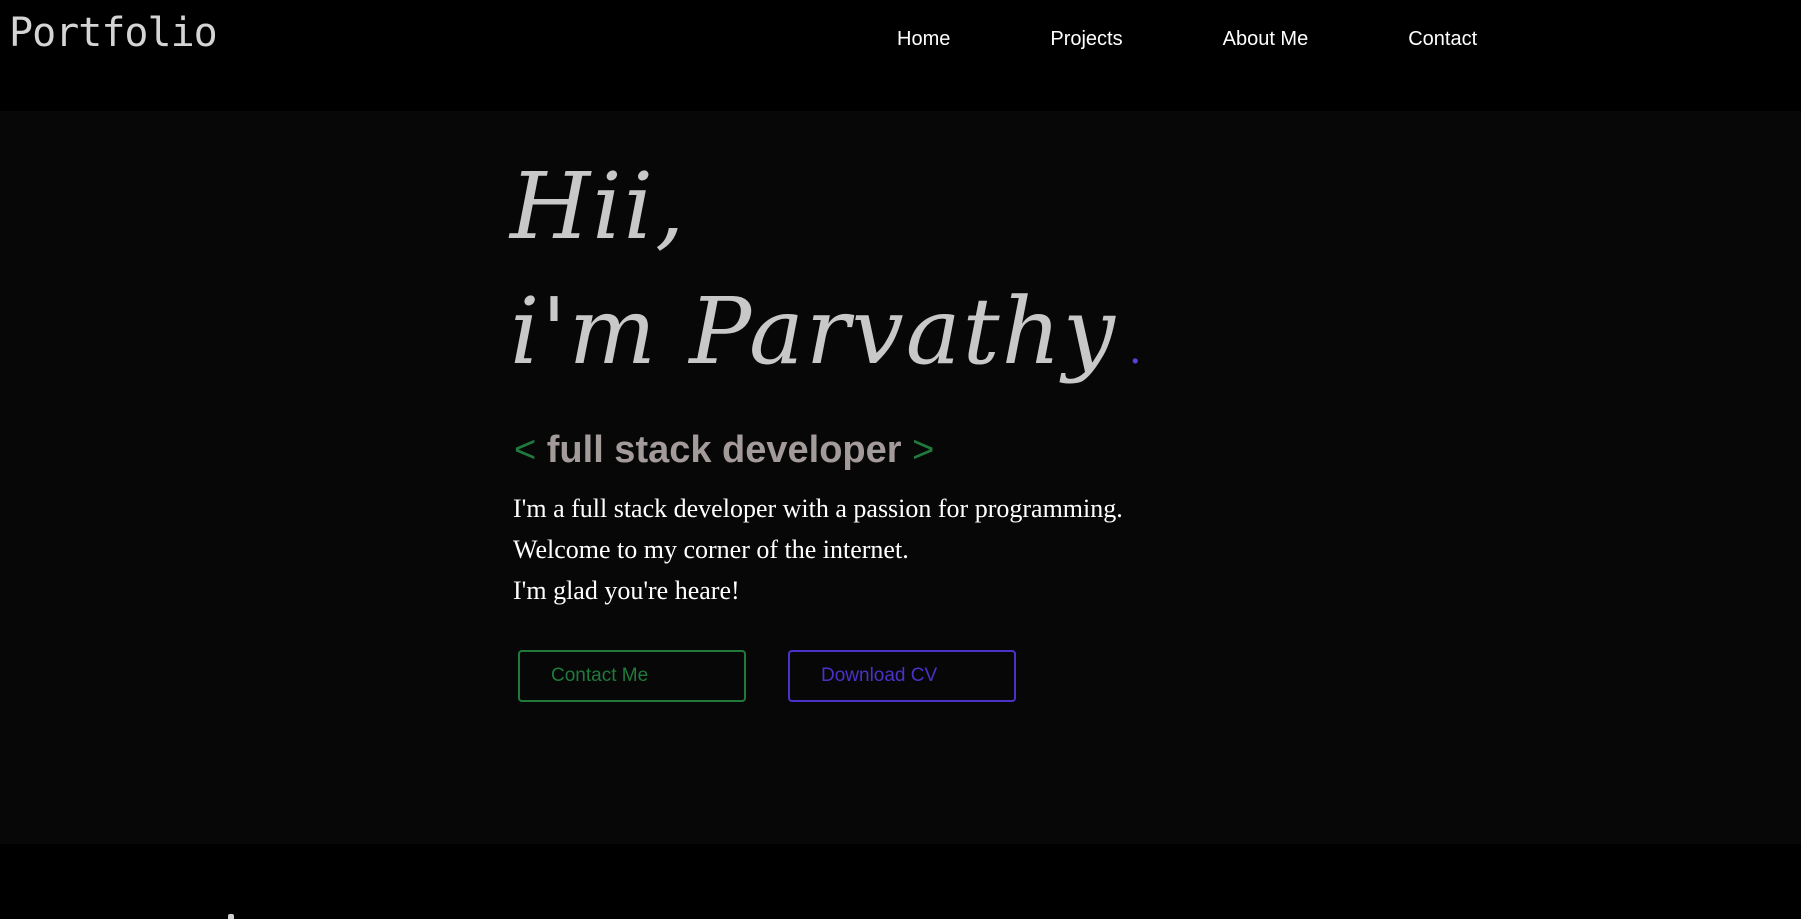 Image resolution: width=1801 pixels, height=919 pixels. What do you see at coordinates (923, 39) in the screenshot?
I see `nav-home-link: Home` at bounding box center [923, 39].